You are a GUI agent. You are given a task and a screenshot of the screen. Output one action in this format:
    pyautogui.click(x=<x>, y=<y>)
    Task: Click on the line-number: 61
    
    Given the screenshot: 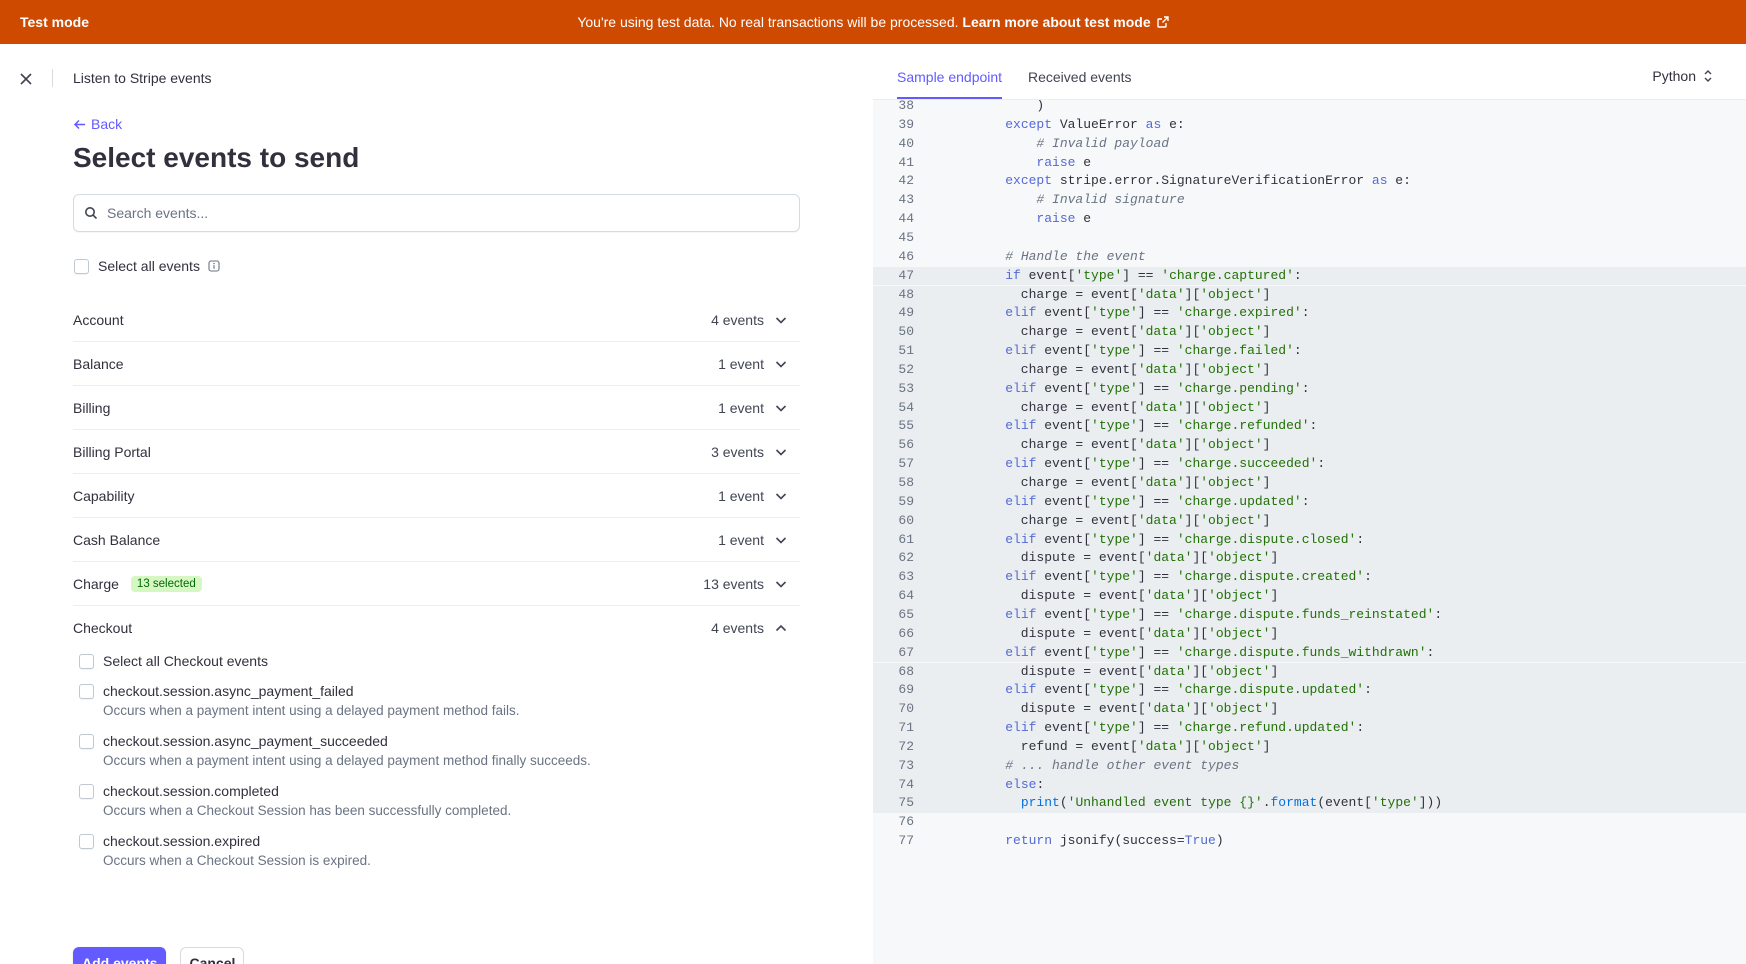 What is the action you would take?
    pyautogui.click(x=906, y=539)
    